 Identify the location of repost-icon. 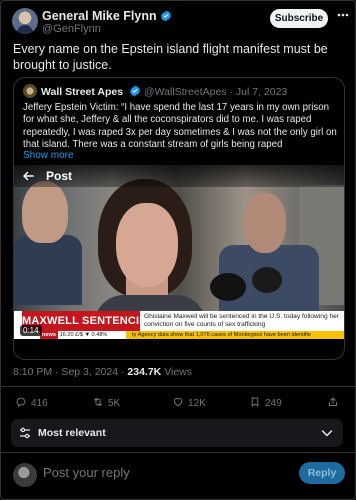
(98, 402).